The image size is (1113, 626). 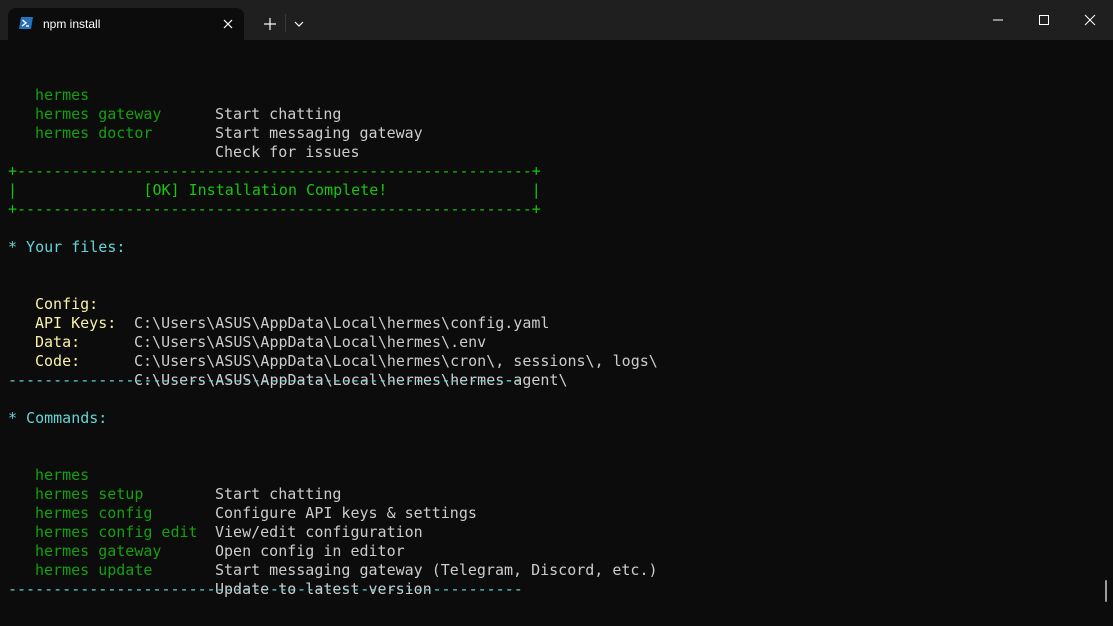 I want to click on command-description: Check for issues, so click(x=287, y=152).